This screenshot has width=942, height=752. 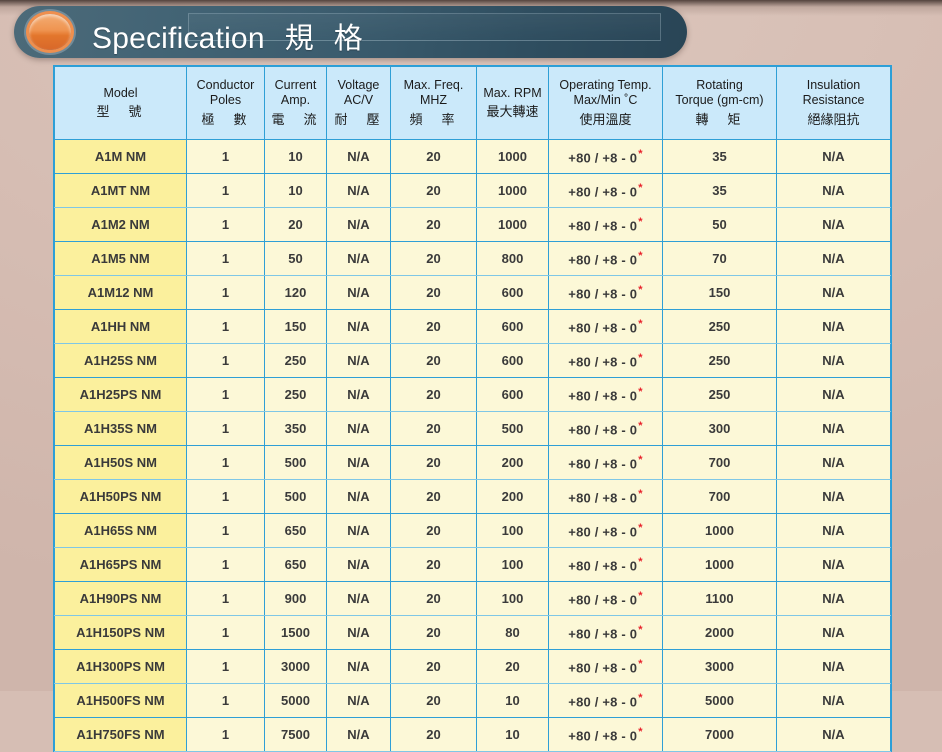 I want to click on cell-torque: 3000, so click(x=719, y=666).